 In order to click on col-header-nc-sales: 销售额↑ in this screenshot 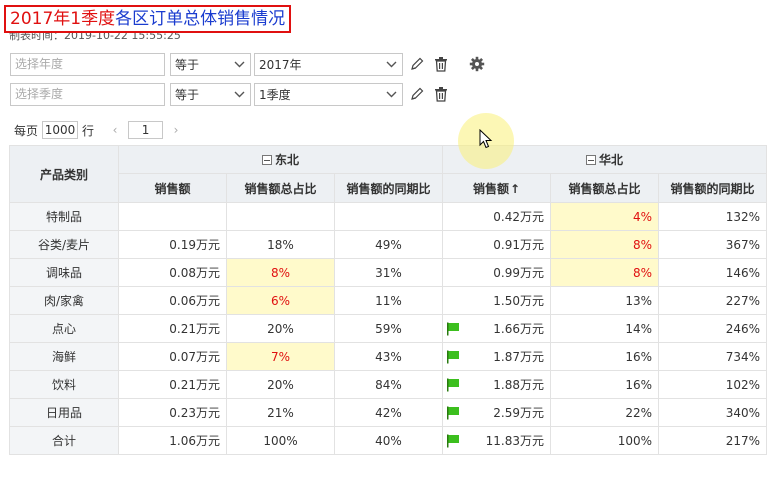, I will do `click(496, 188)`.